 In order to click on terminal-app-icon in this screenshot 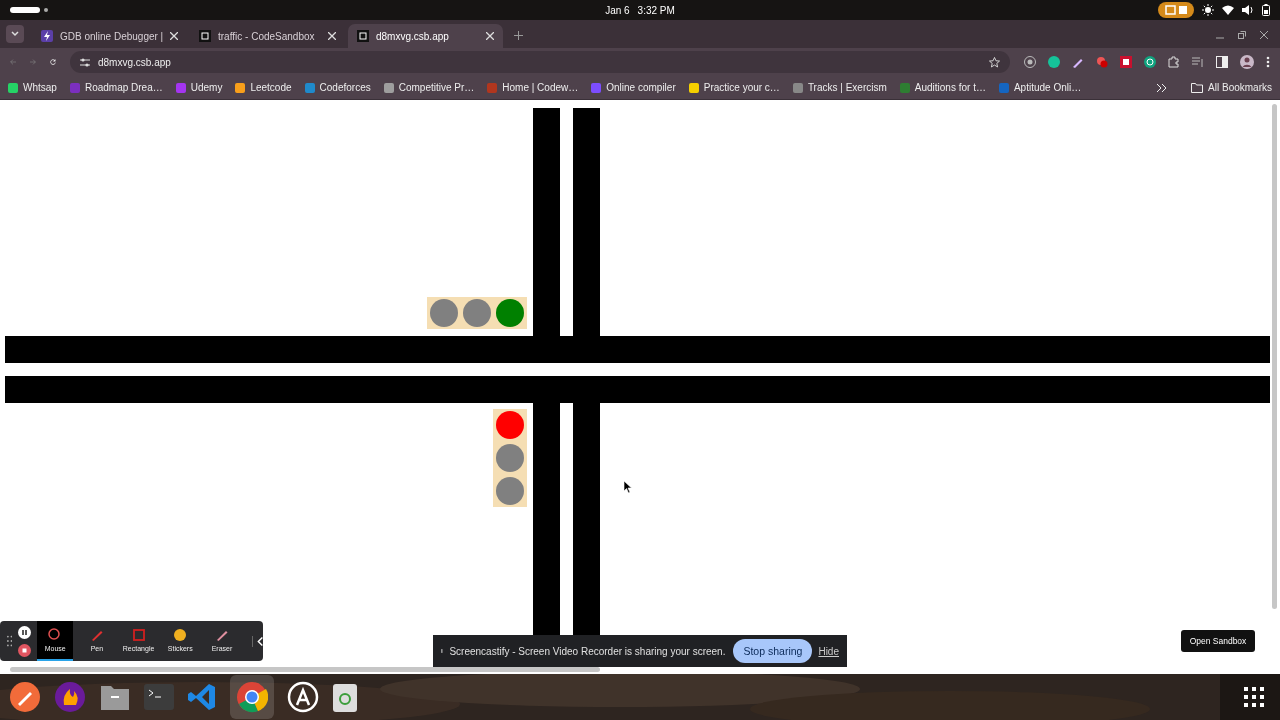, I will do `click(159, 697)`.